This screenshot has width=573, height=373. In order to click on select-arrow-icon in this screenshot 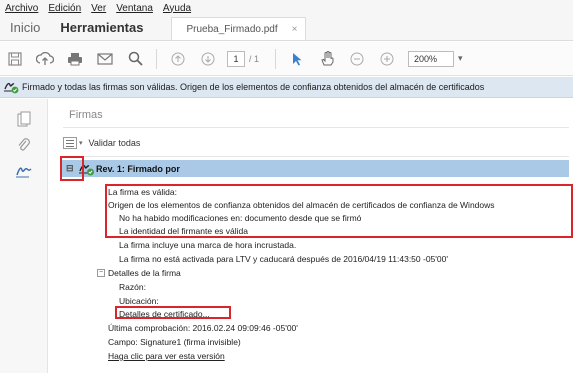, I will do `click(297, 59)`.